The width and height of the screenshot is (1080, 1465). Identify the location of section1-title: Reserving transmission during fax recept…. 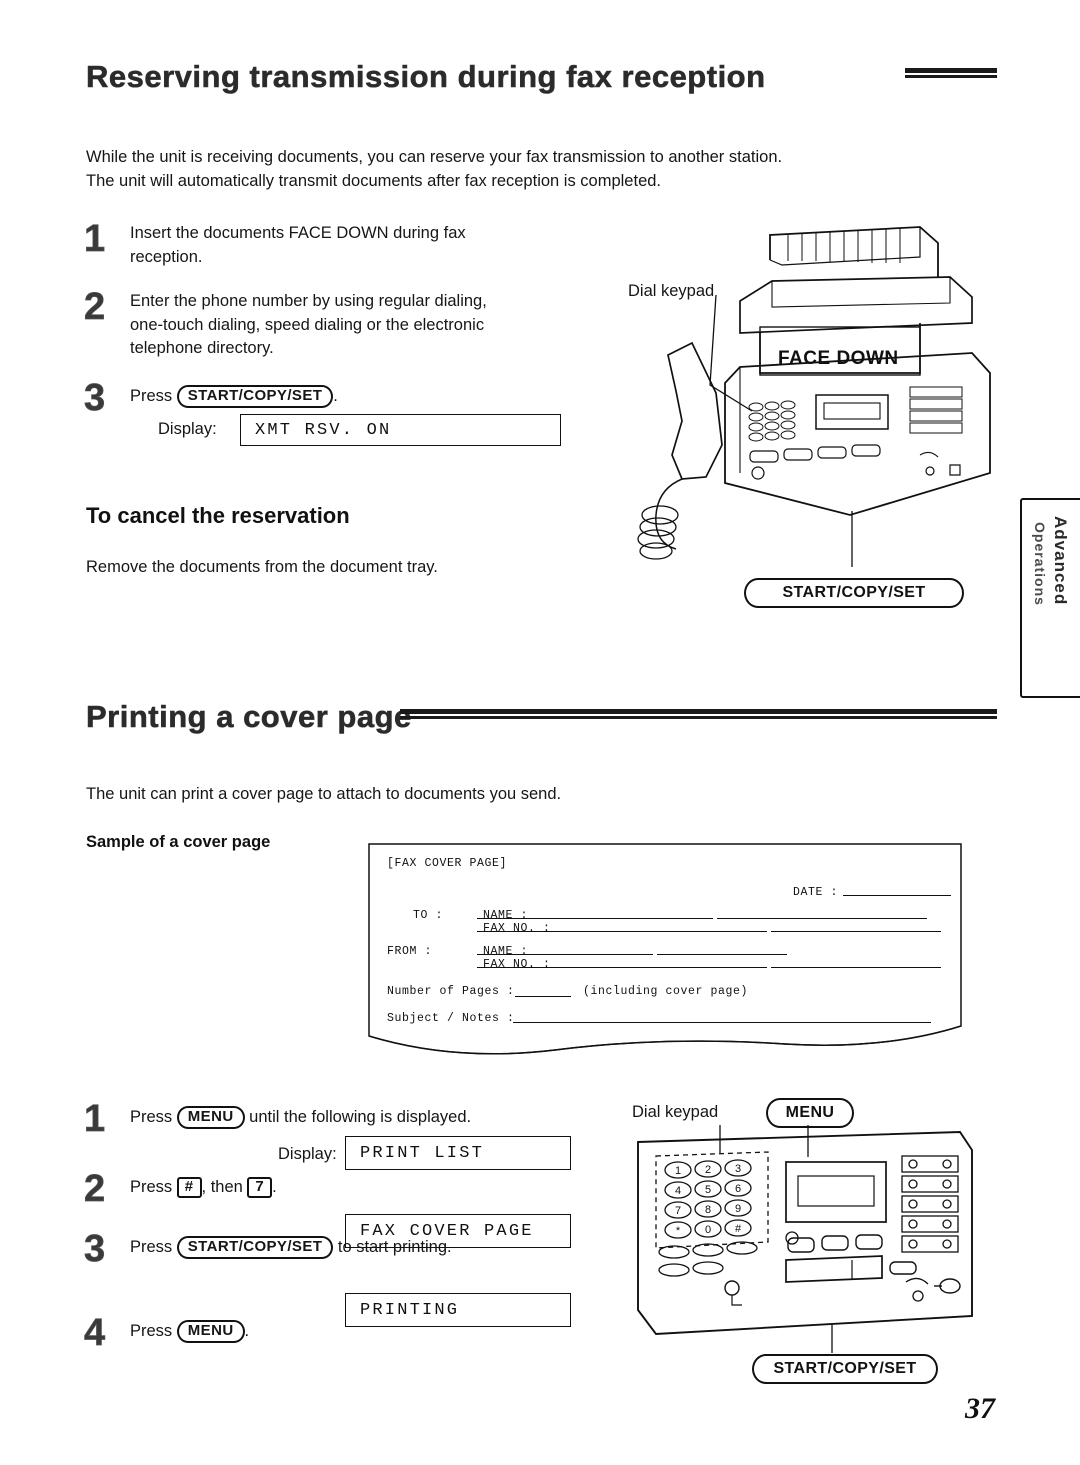
(426, 76).